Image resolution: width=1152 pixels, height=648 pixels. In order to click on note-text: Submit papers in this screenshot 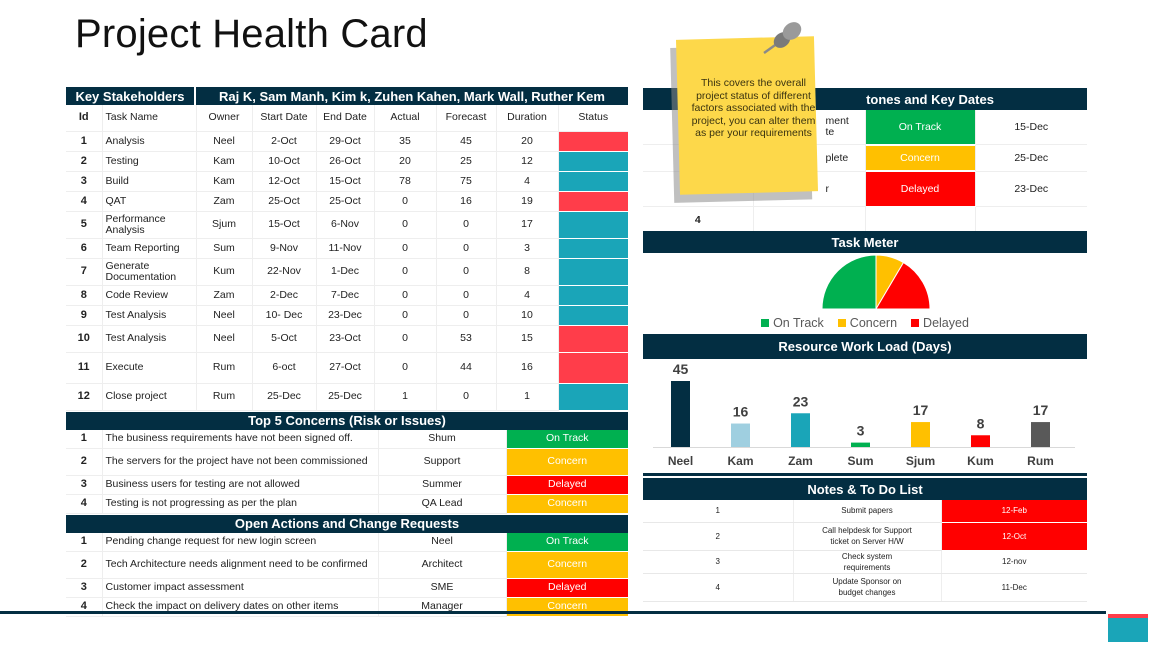, I will do `click(867, 511)`.